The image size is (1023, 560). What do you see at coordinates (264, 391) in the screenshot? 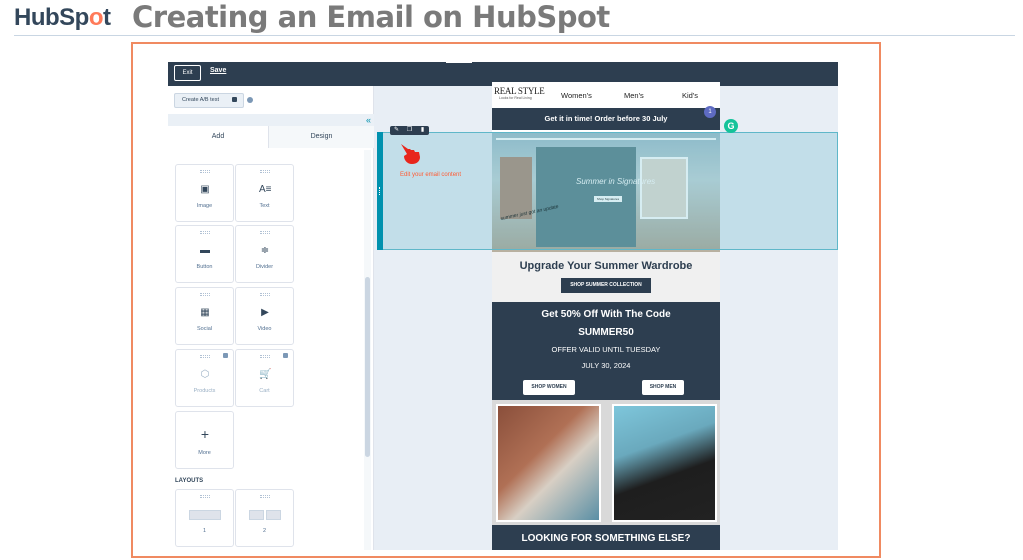
I see `module-label: Cart` at bounding box center [264, 391].